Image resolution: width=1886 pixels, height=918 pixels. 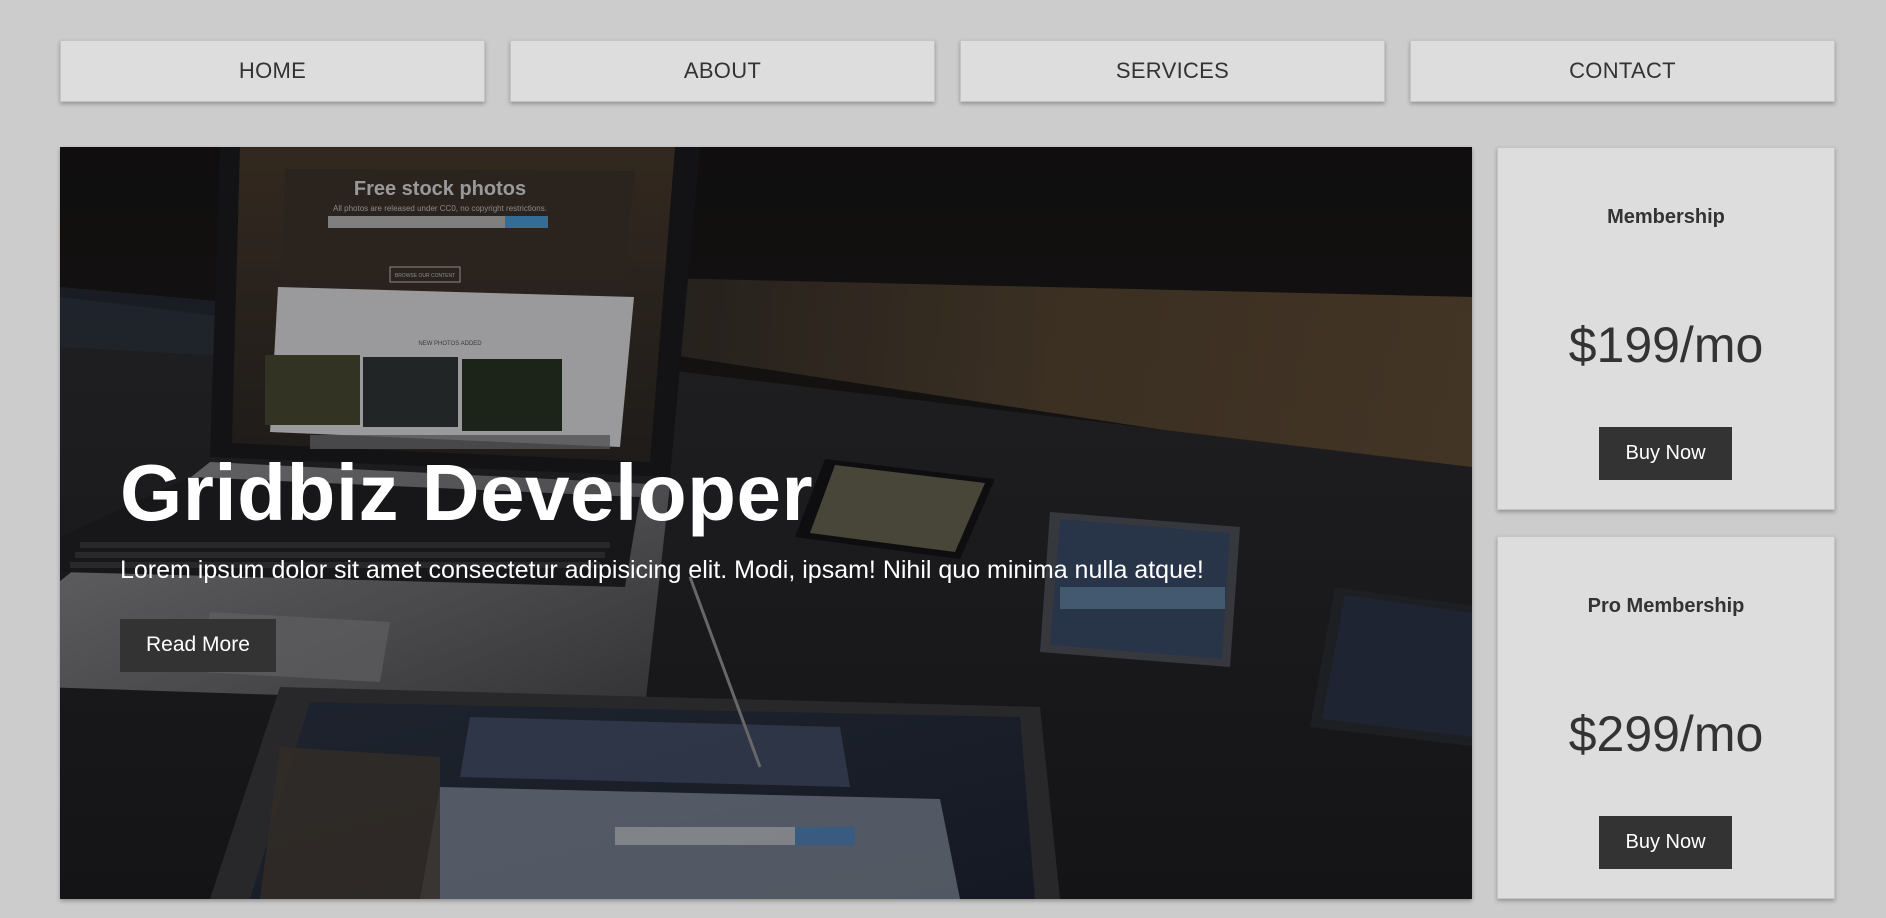 I want to click on hero-title: Gridbiz Developer, so click(x=467, y=492).